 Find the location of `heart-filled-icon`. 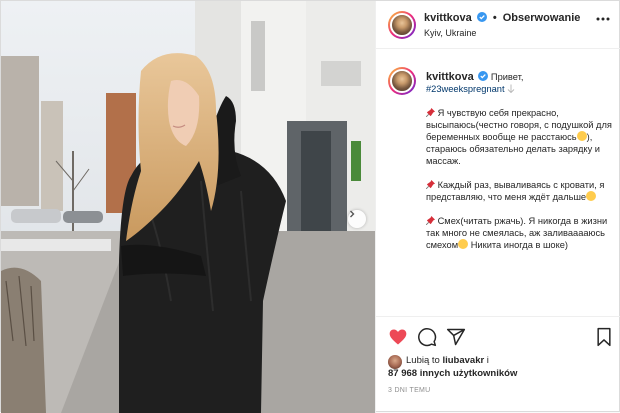

heart-filled-icon is located at coordinates (398, 337).